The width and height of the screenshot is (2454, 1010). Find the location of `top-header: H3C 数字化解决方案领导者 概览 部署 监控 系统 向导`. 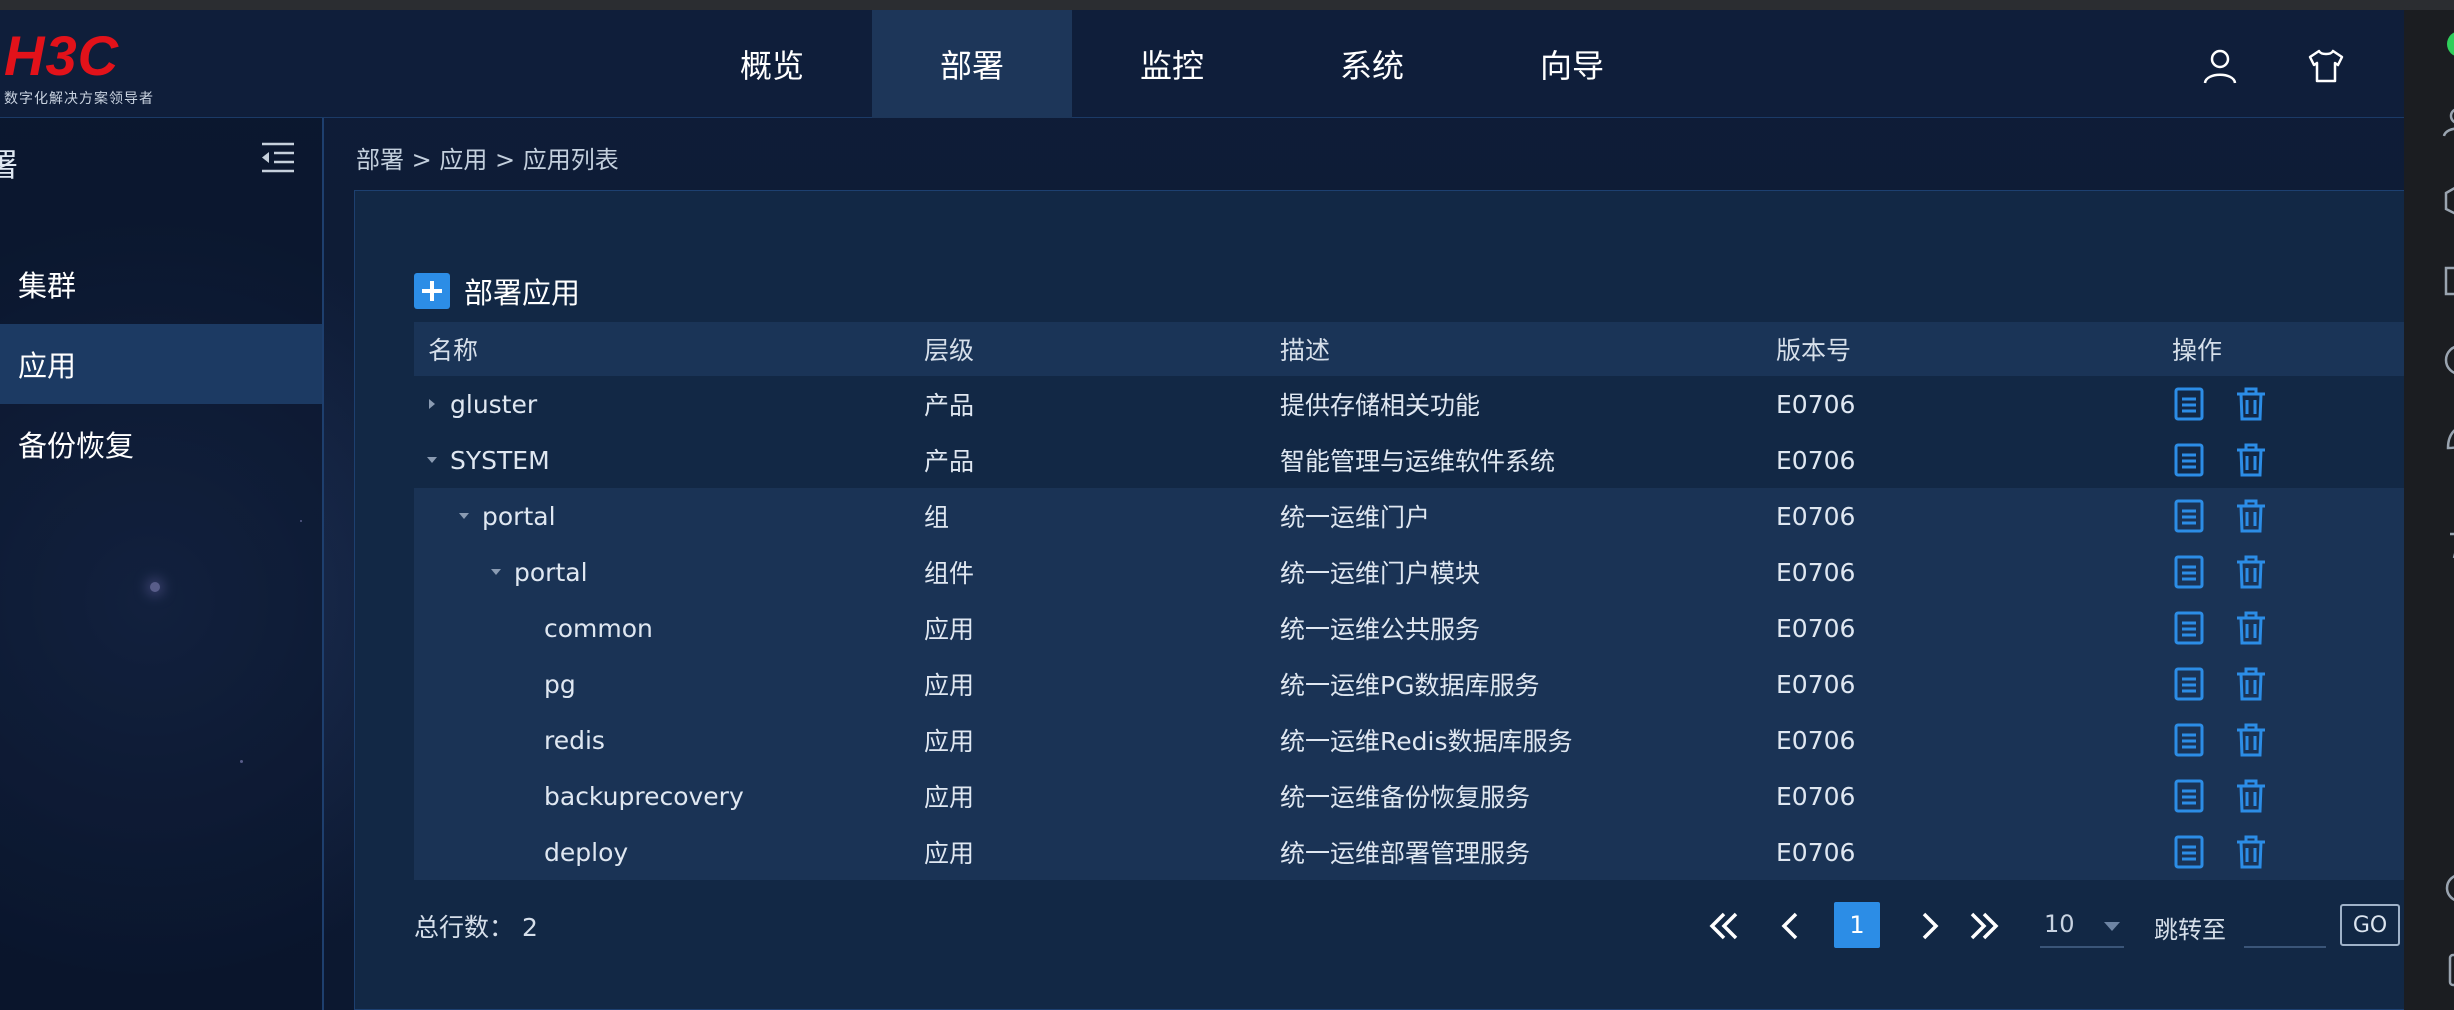

top-header: H3C 数字化解决方案领导者 概览 部署 监控 系统 向导 is located at coordinates (1202, 64).